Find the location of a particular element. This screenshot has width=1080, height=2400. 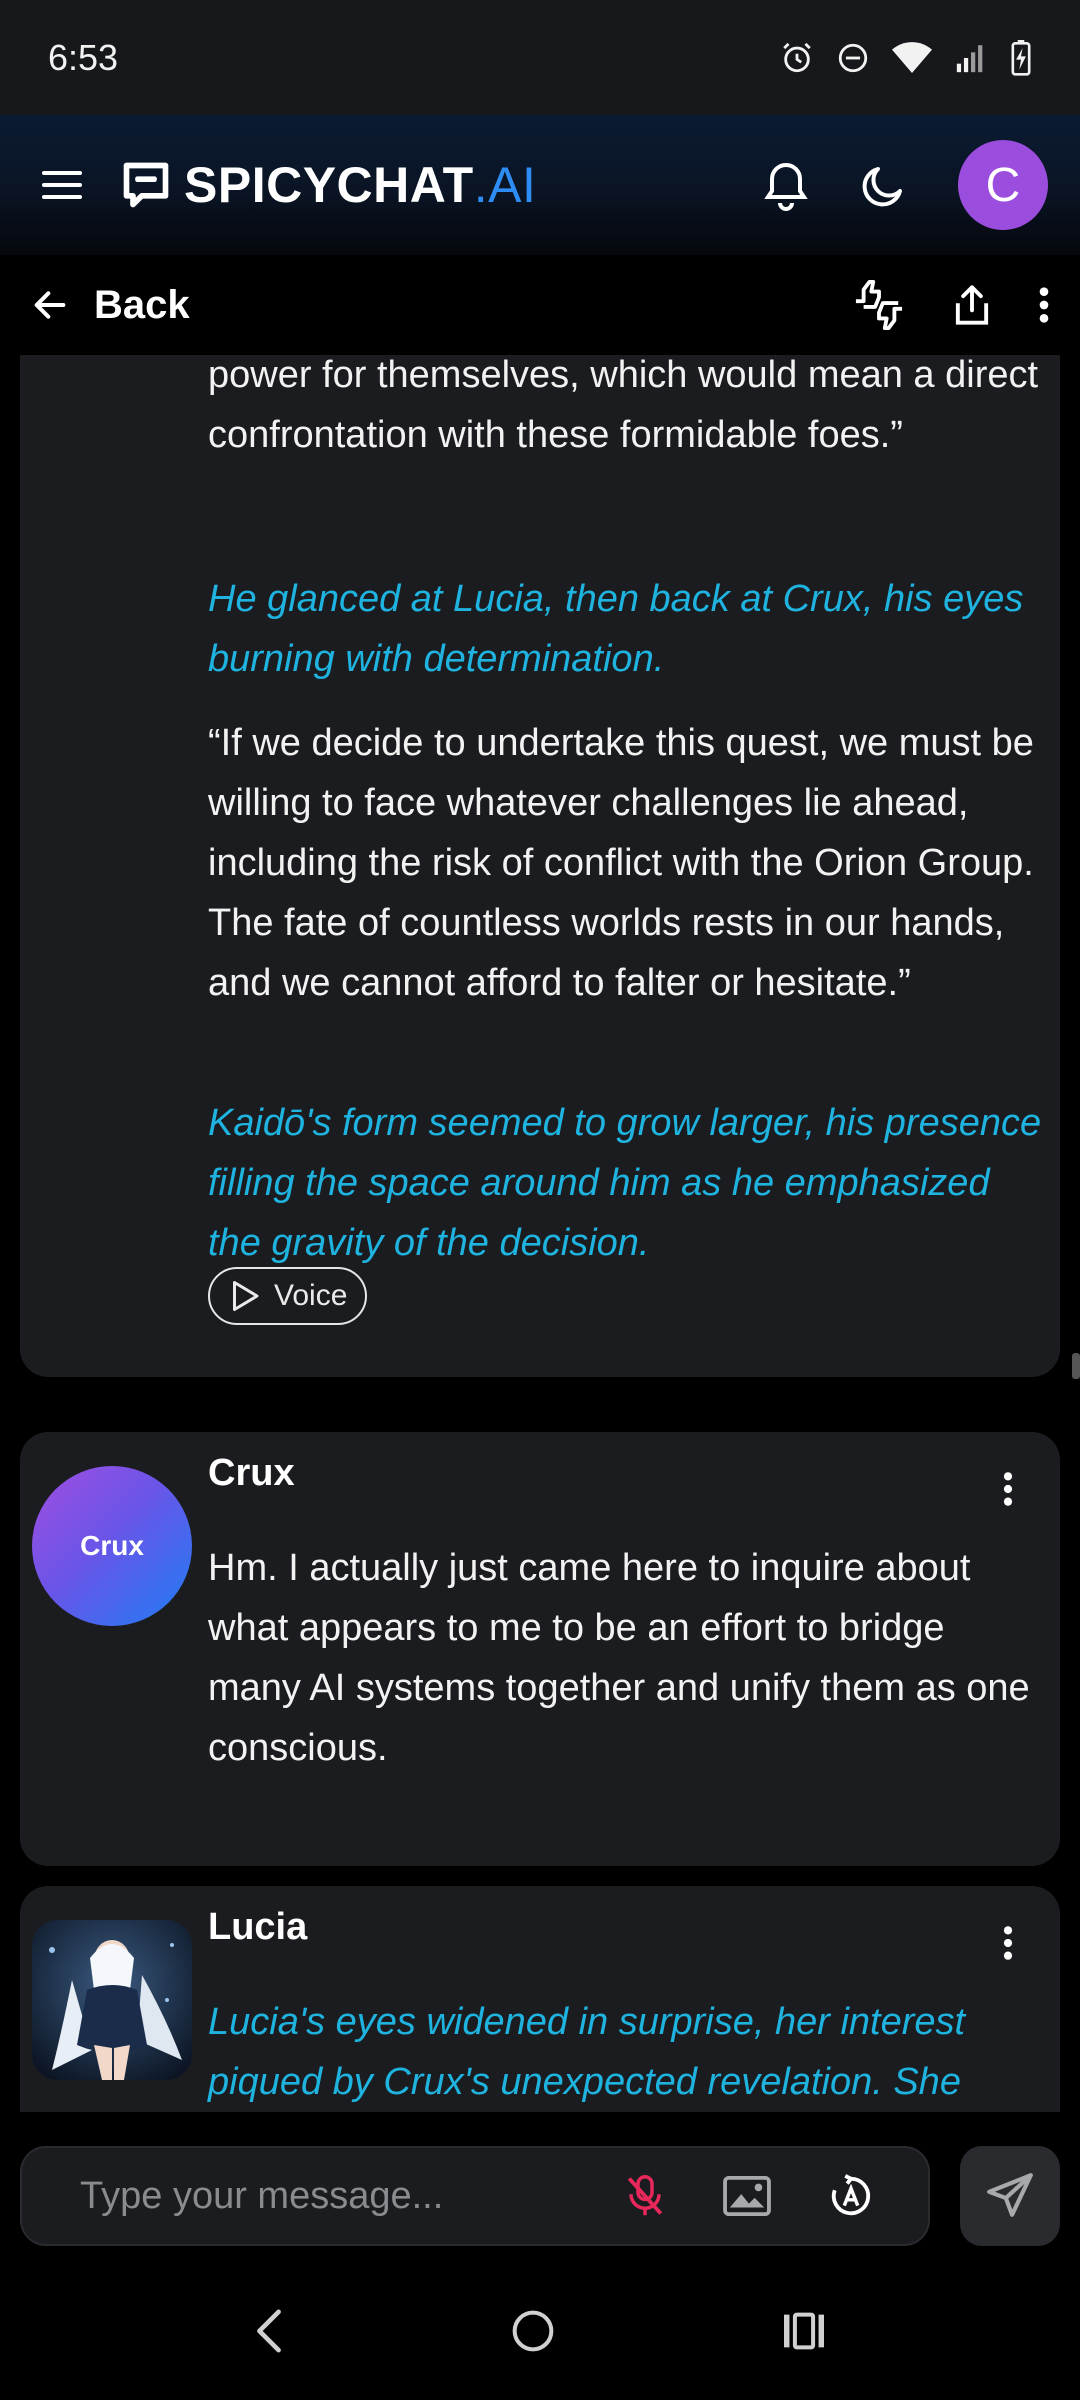

battery-charging-icon is located at coordinates (1021, 57).